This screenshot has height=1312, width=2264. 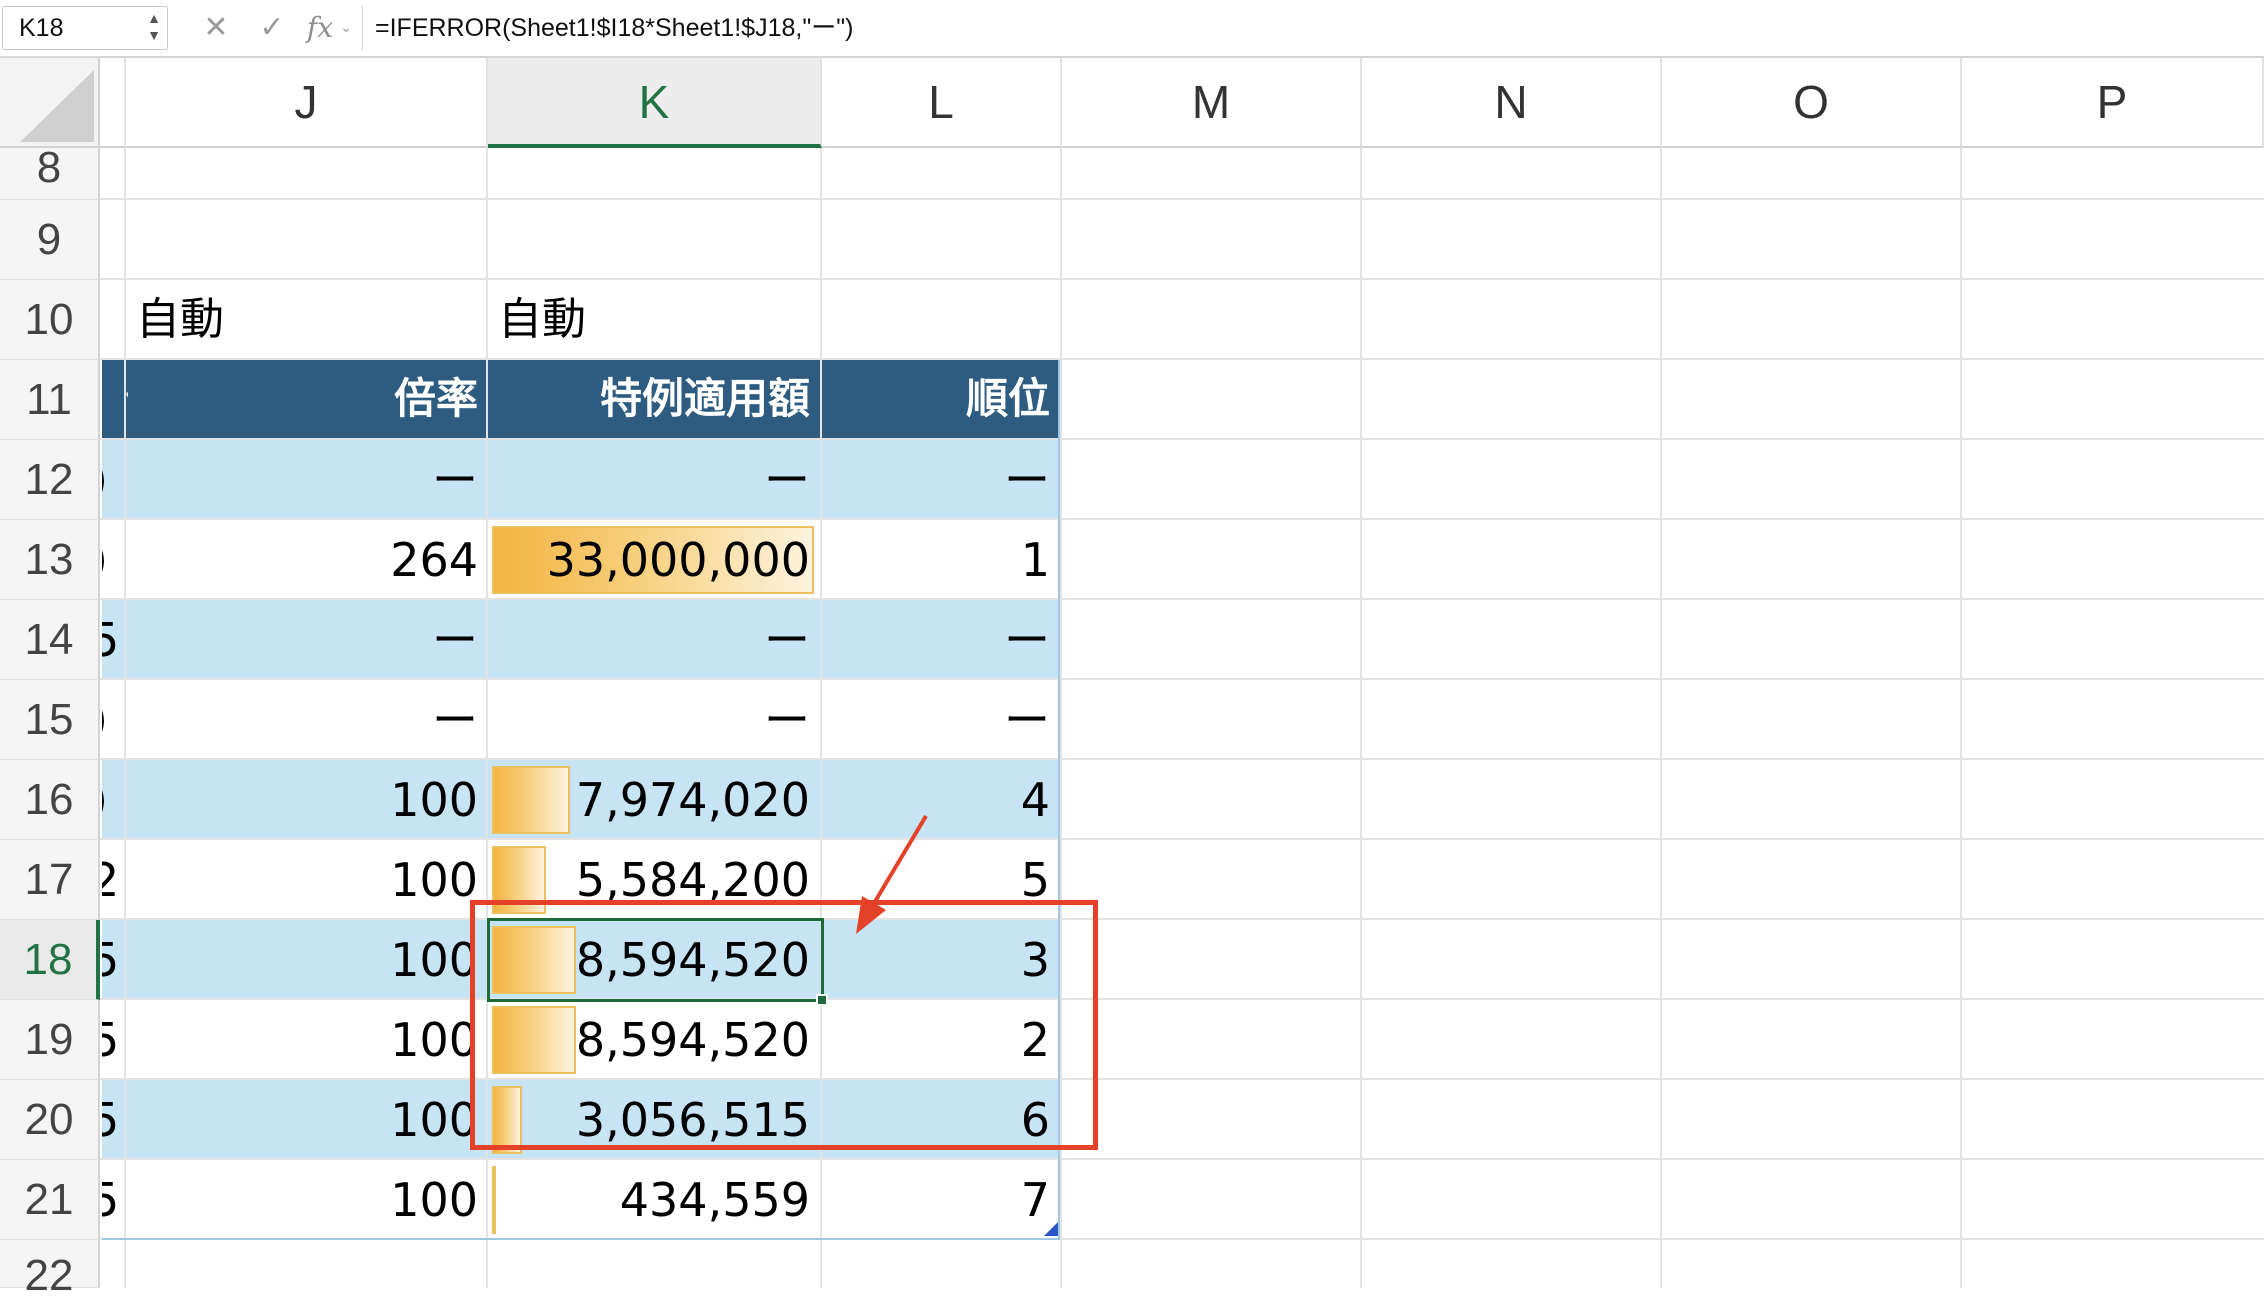 I want to click on row-header-9: 9, so click(x=50, y=240).